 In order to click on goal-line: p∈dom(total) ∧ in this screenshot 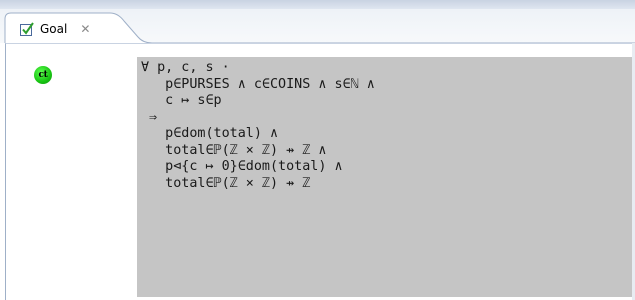, I will do `click(210, 133)`.